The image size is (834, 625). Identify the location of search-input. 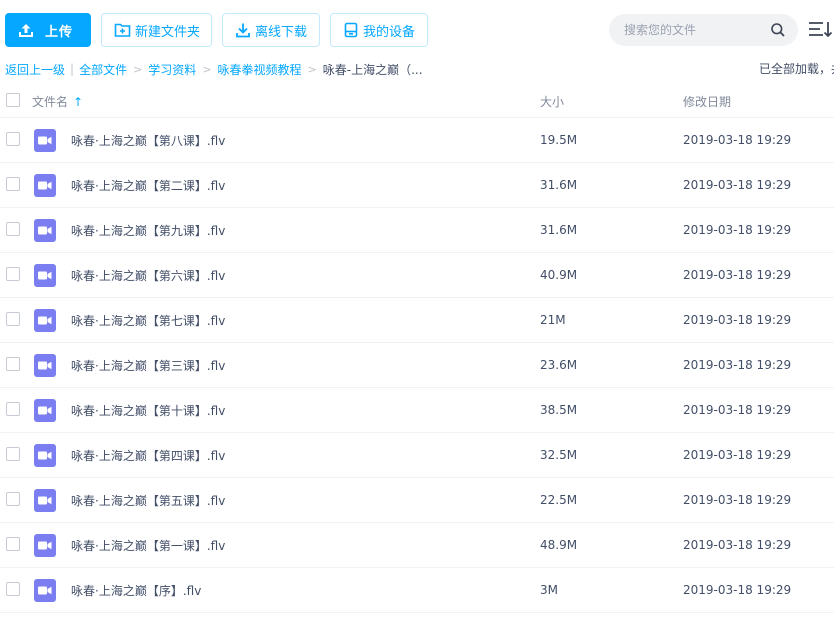
(694, 30).